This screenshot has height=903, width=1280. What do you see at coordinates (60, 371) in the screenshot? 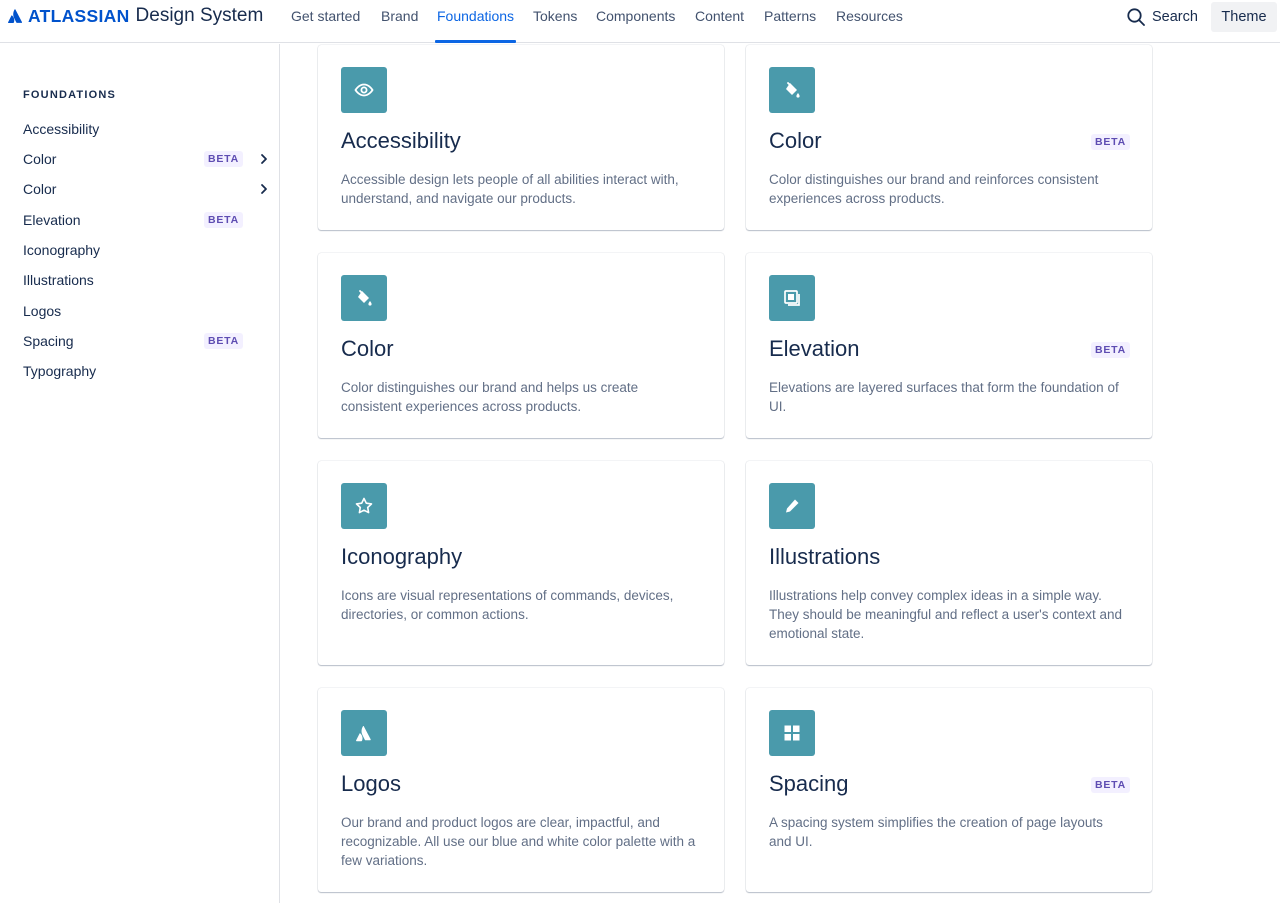
I see `sidebar-item-label: Typography` at bounding box center [60, 371].